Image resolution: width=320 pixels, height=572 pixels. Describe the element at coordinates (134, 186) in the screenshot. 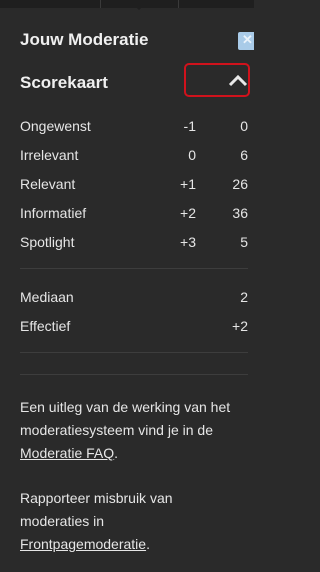

I see `score-row: Relevant +1 26` at that location.